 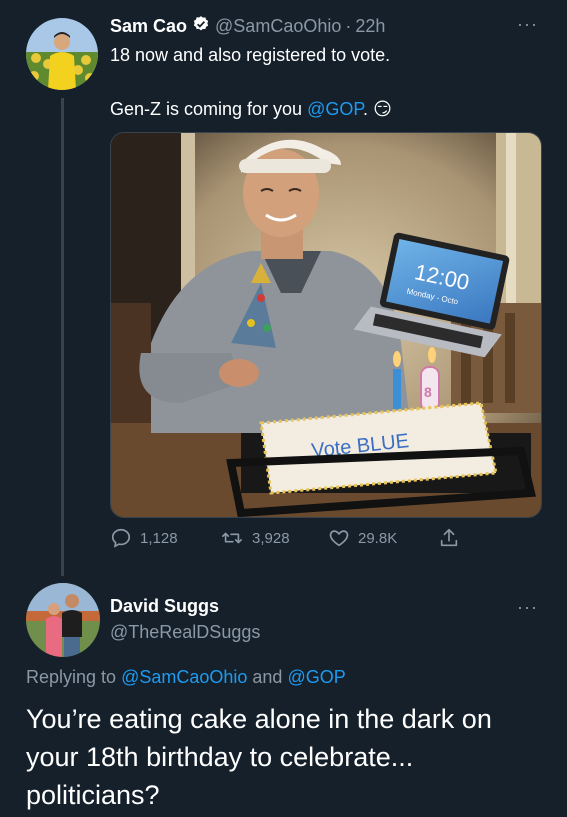 I want to click on tweet-text-line2: Gen-Z is coming for you @GOP. 😏, so click(x=251, y=109).